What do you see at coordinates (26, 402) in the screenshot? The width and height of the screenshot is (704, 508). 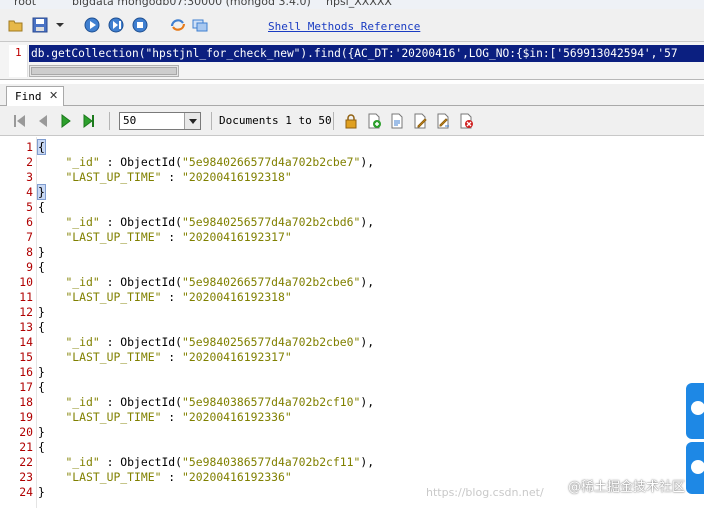 I see `line-number: 18` at bounding box center [26, 402].